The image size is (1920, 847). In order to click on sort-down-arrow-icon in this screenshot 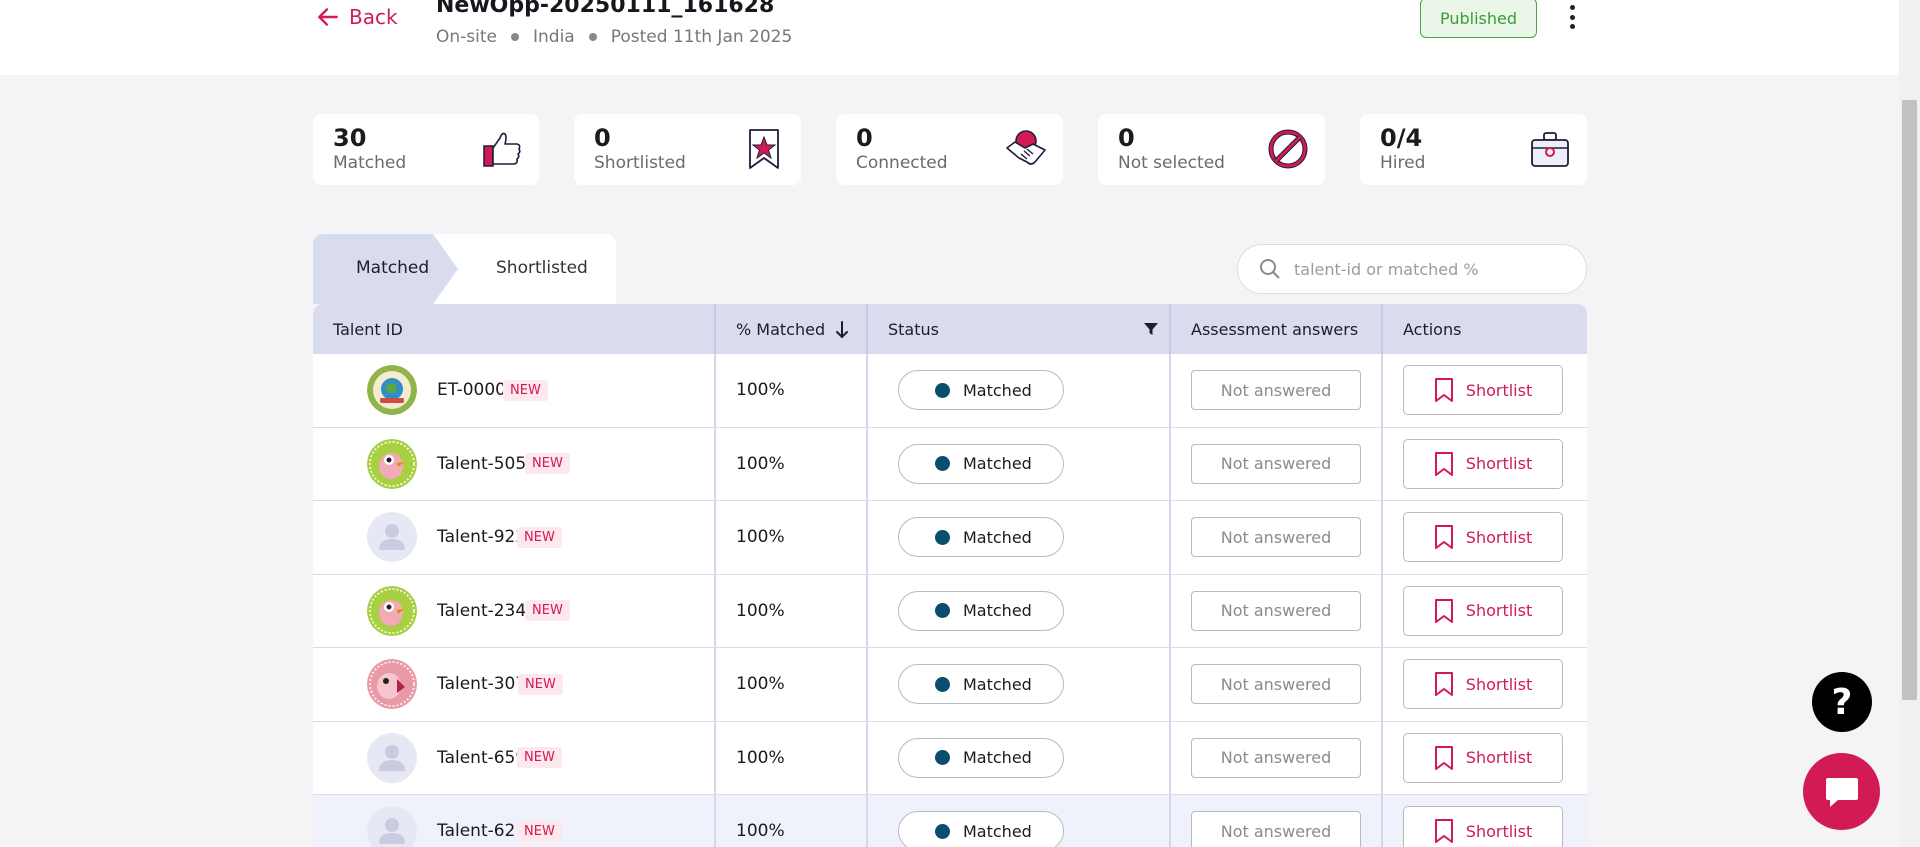, I will do `click(842, 330)`.